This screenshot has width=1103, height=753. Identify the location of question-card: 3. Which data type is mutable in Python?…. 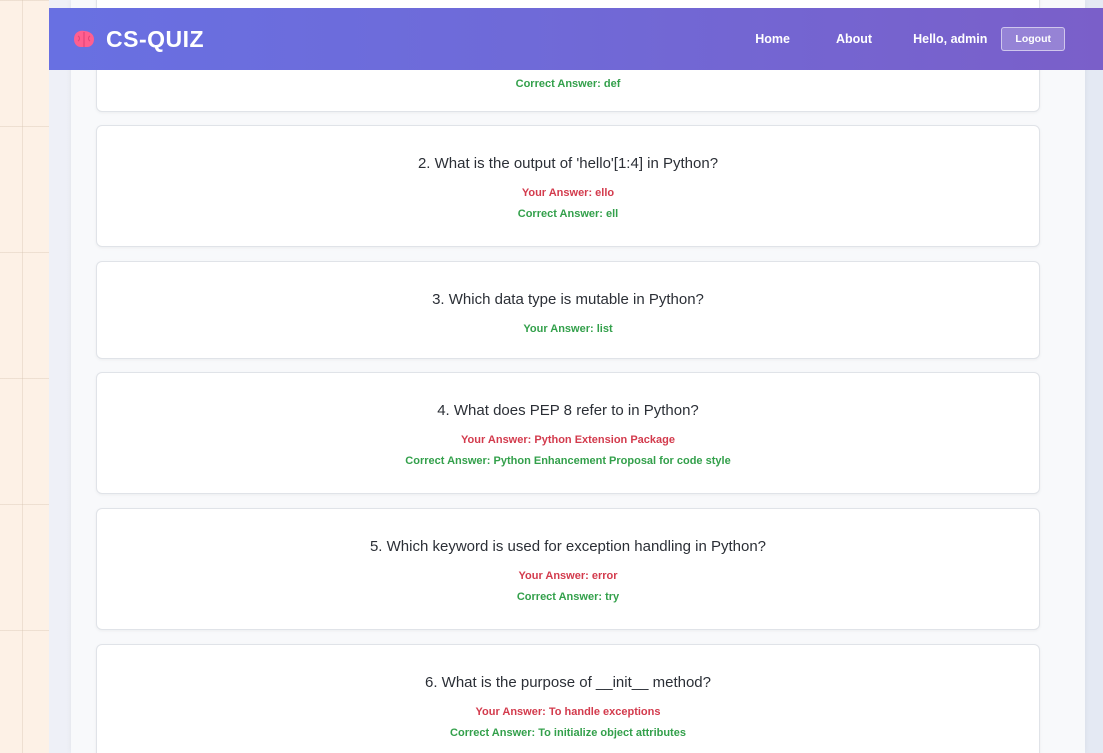
(568, 310).